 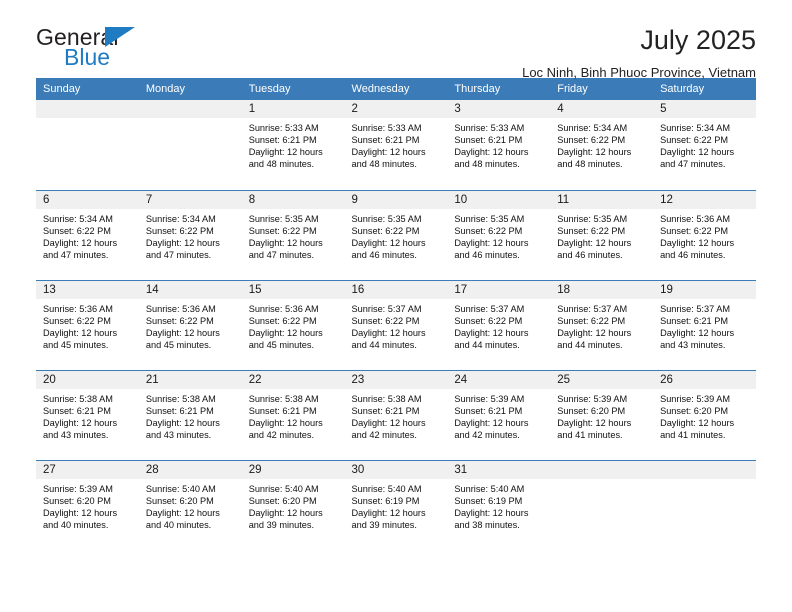 What do you see at coordinates (489, 128) in the screenshot?
I see `sunrise-time: Sunrise: 5:33 AM` at bounding box center [489, 128].